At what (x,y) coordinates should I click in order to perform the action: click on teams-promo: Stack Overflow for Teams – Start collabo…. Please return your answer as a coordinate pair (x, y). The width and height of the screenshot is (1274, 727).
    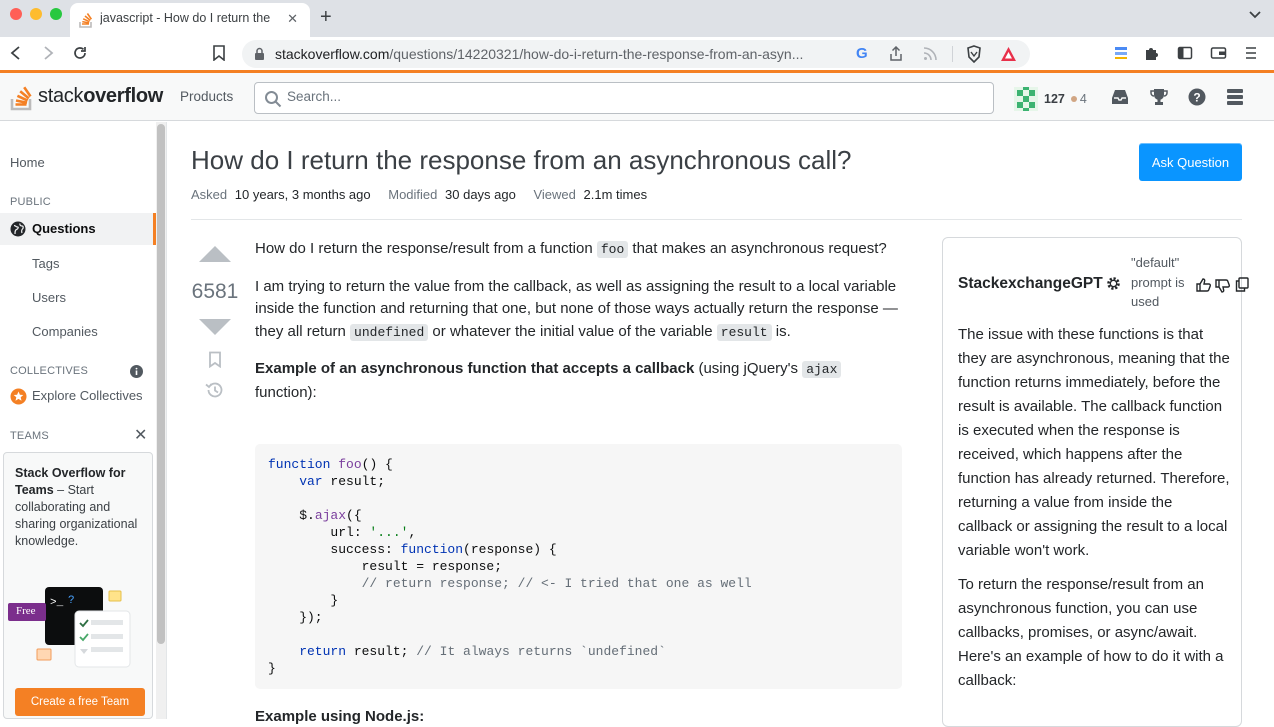
    Looking at the image, I should click on (78, 585).